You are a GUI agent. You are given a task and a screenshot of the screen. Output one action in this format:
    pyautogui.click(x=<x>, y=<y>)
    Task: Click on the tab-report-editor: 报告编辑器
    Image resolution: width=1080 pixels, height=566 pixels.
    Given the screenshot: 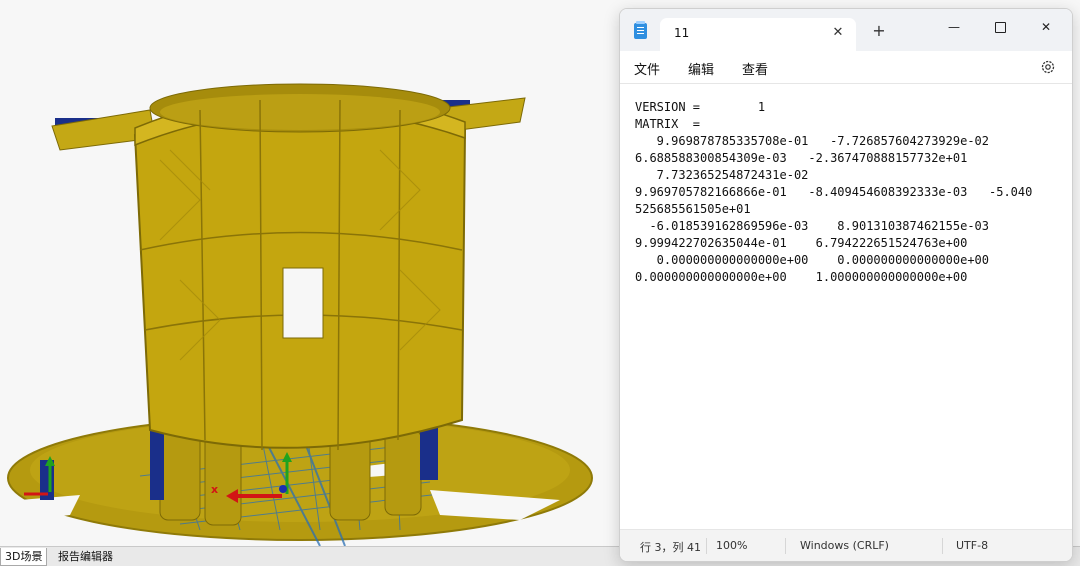 What is the action you would take?
    pyautogui.click(x=85, y=556)
    